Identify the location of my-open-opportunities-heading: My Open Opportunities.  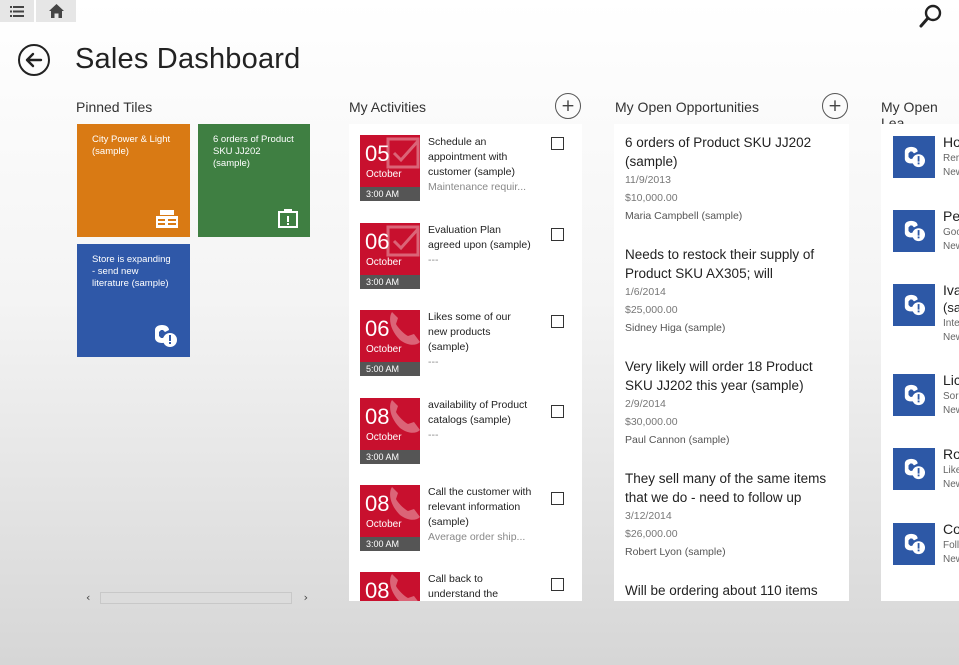
(687, 107).